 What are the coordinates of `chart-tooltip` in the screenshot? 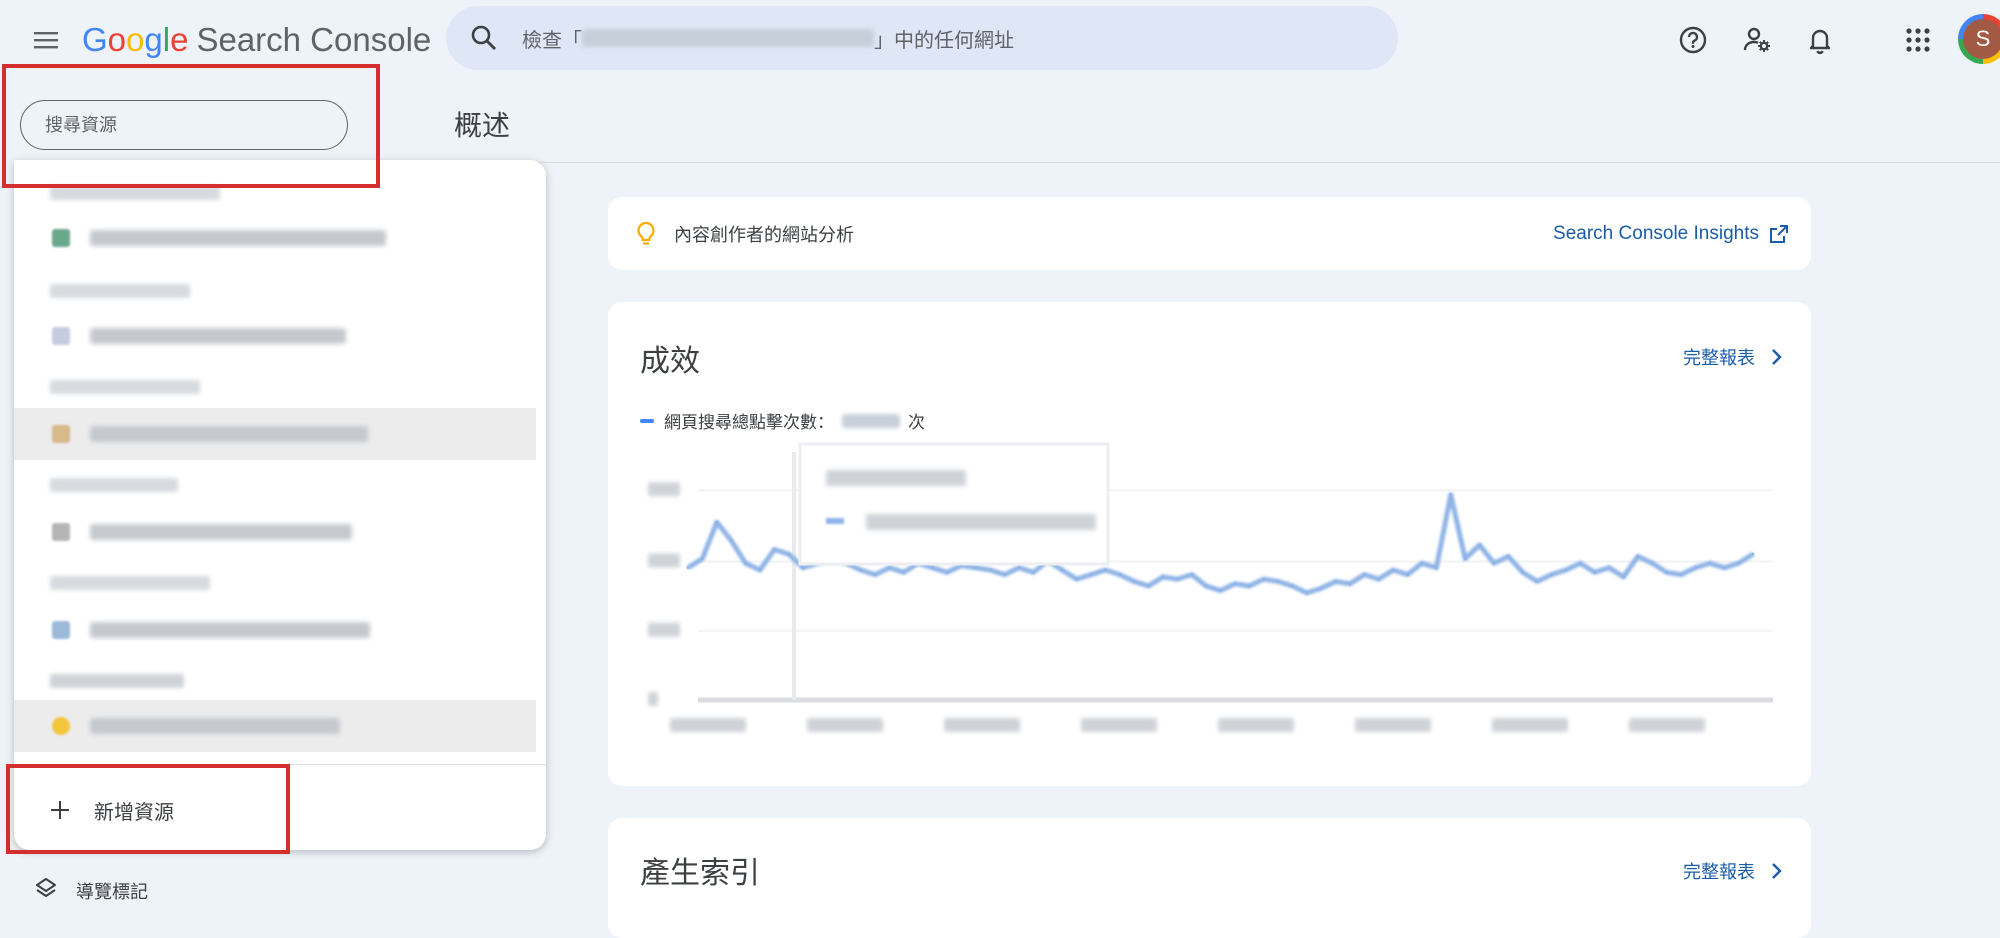 It's located at (954, 504).